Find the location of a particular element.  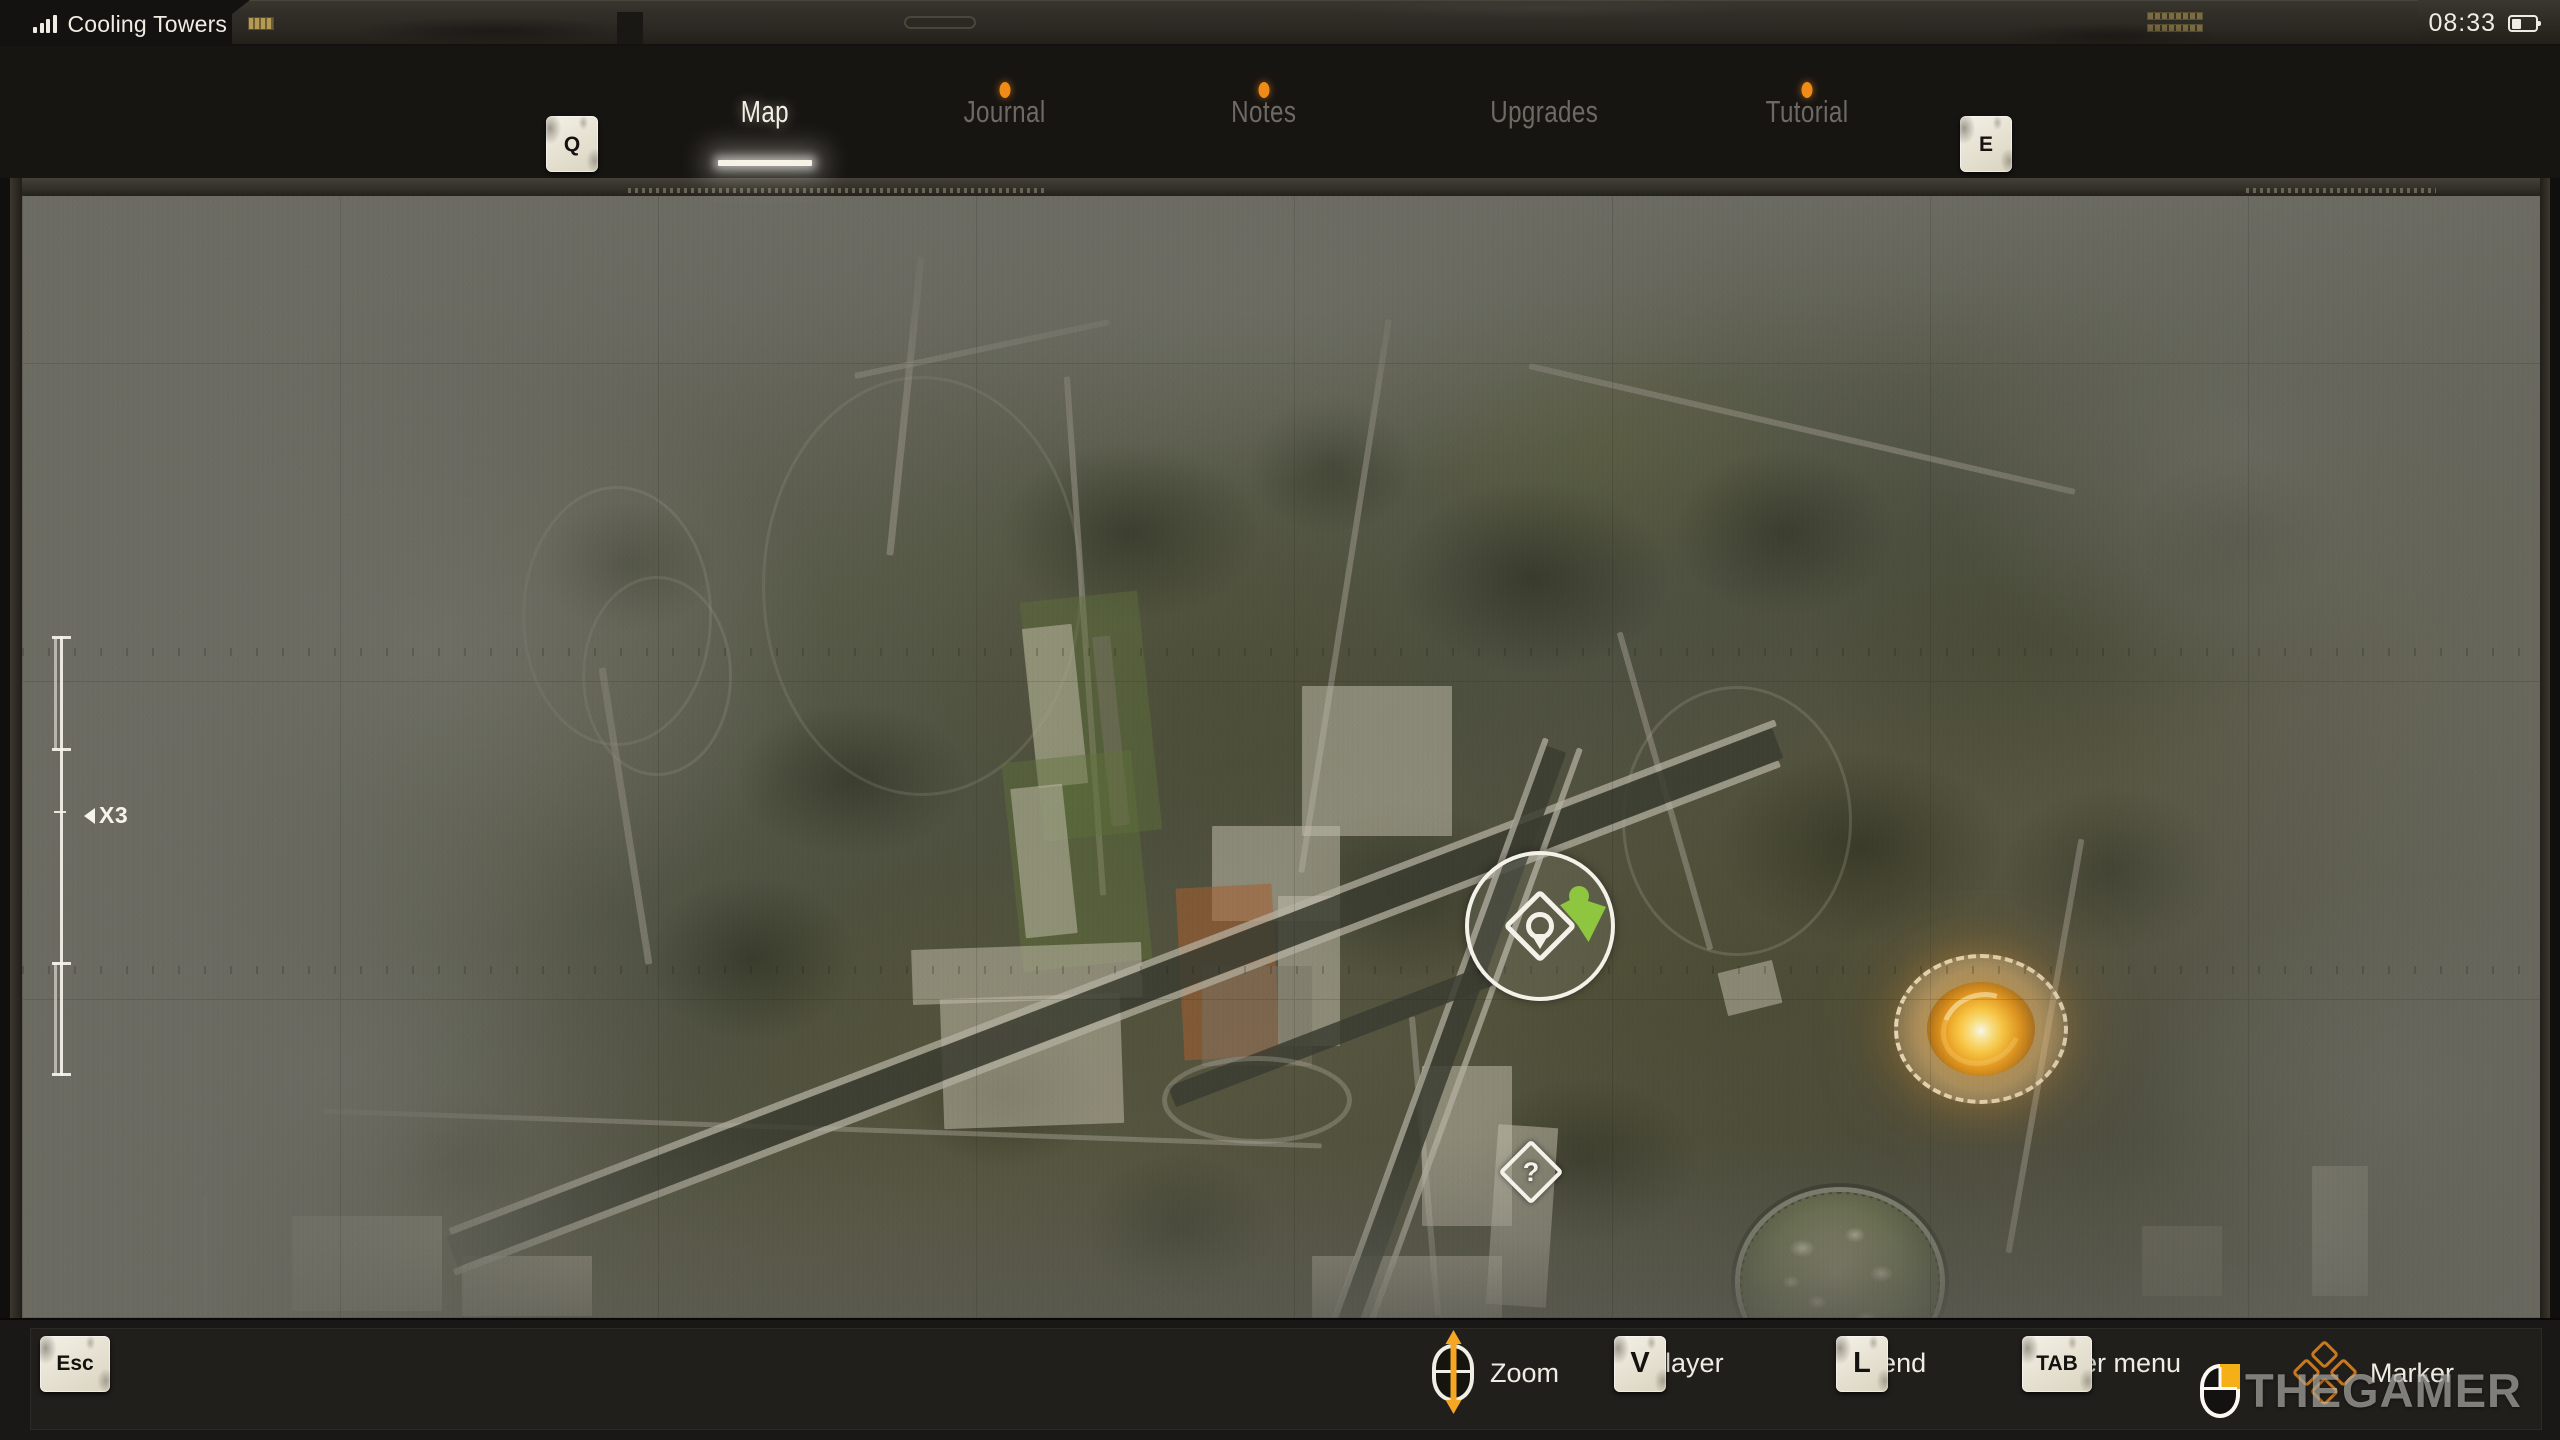

tab-tutorial: Tutorial is located at coordinates (1807, 112).